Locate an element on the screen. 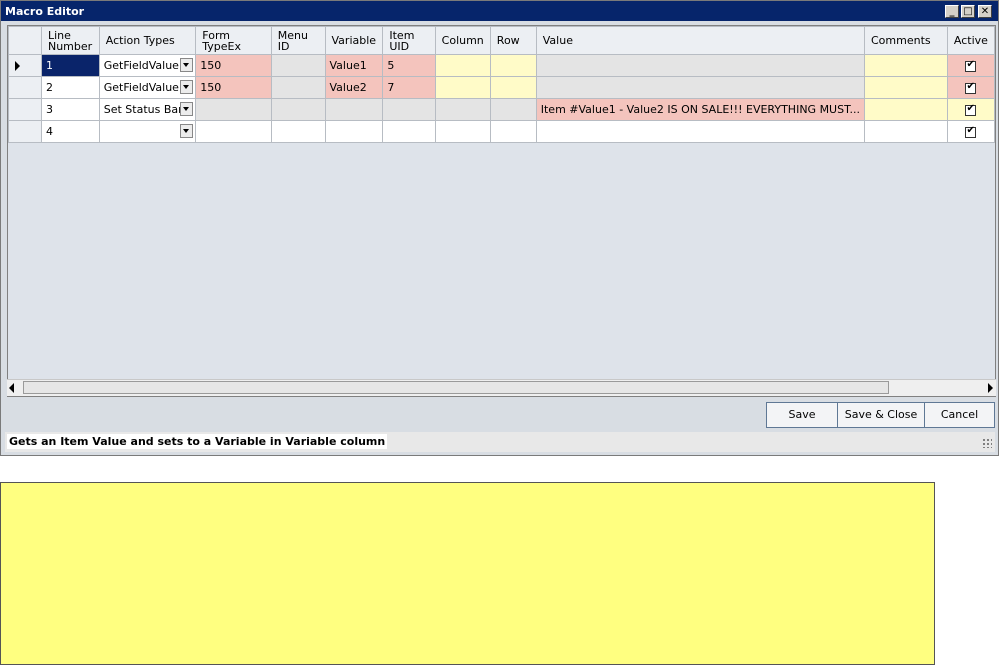 This screenshot has width=999, height=667. save-button: Save is located at coordinates (802, 415).